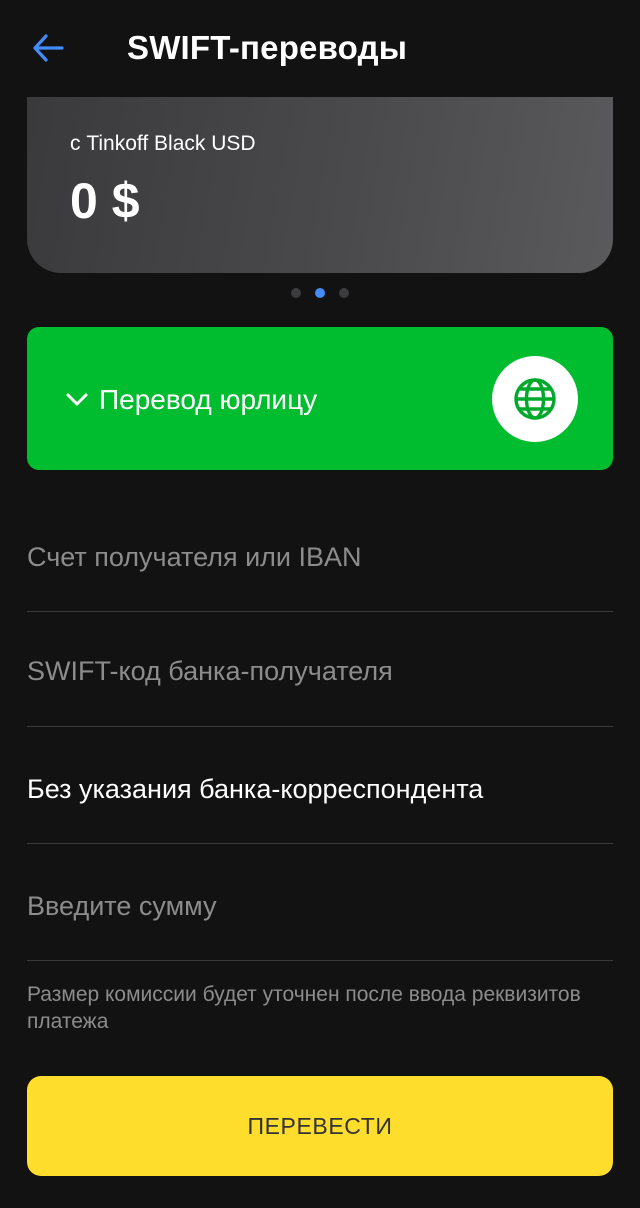 This screenshot has width=640, height=1208. I want to click on correspondent-bank-selector: Без указания банка-корреспондента, so click(320, 785).